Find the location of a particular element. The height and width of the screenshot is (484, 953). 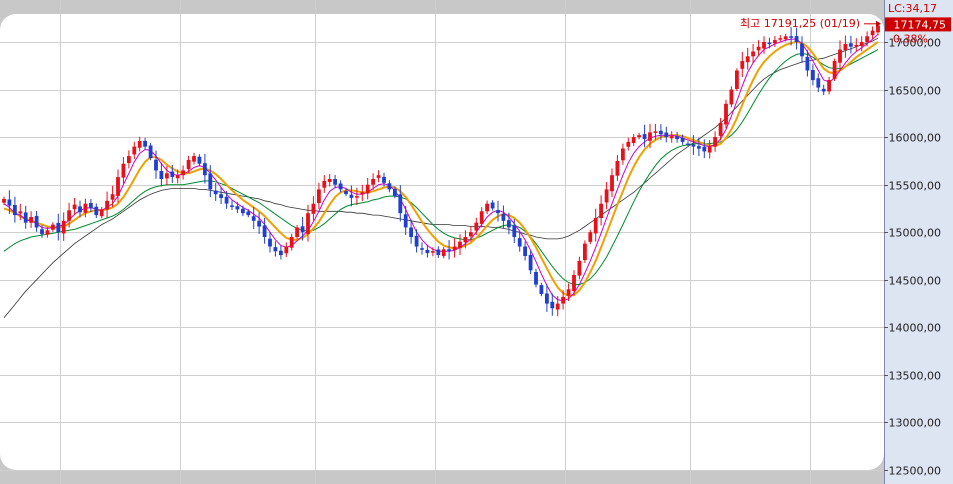

last-price-label: 17174,75 is located at coordinates (920, 24).